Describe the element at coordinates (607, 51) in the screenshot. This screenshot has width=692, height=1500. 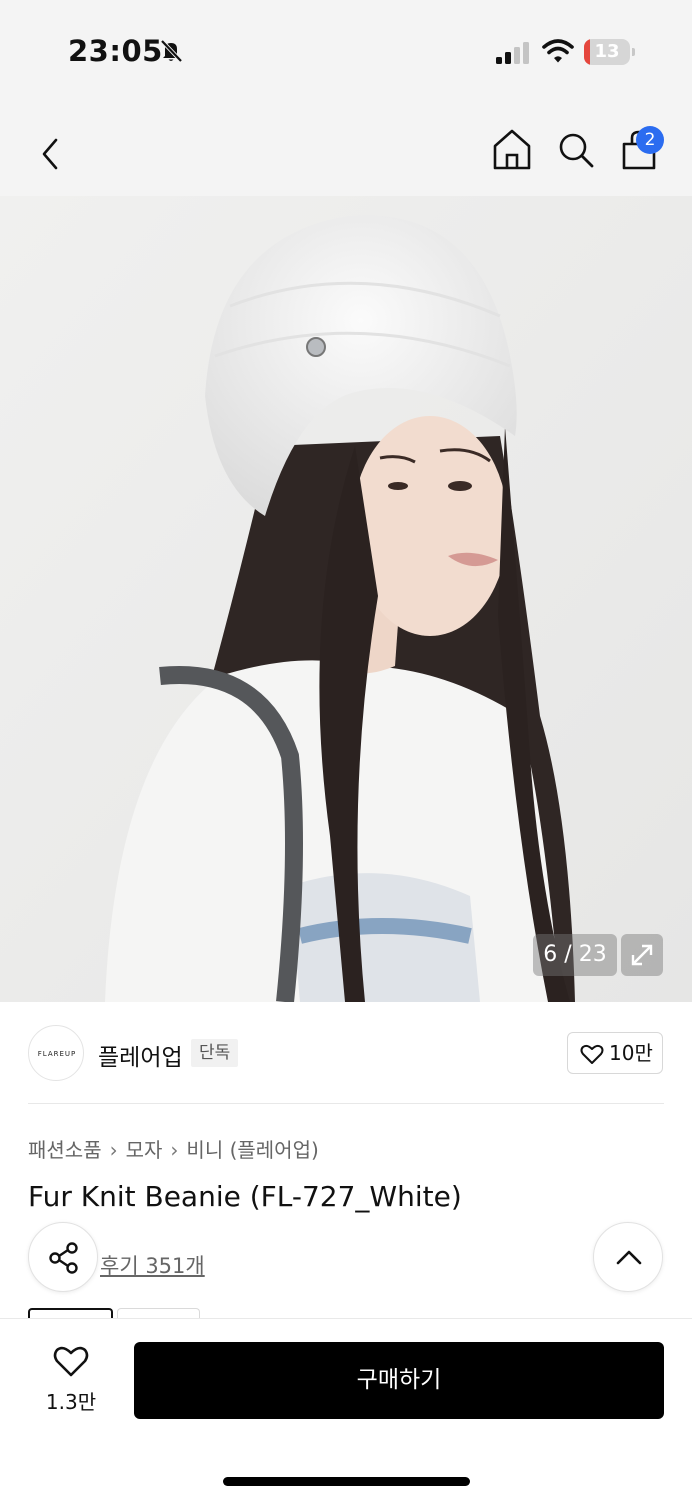
I see `battery-level: 13` at that location.